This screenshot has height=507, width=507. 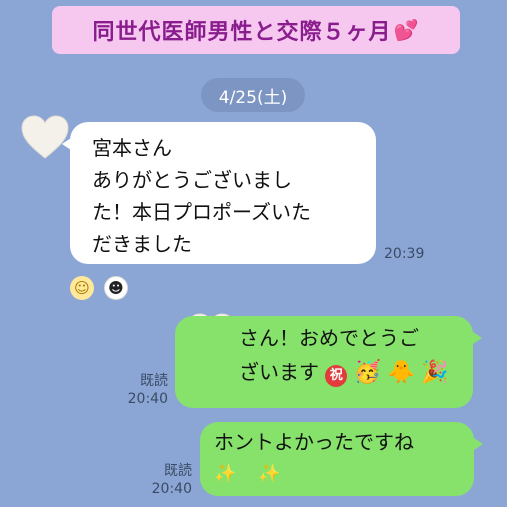 I want to click on date-divider: 4/25(土), so click(x=253, y=95).